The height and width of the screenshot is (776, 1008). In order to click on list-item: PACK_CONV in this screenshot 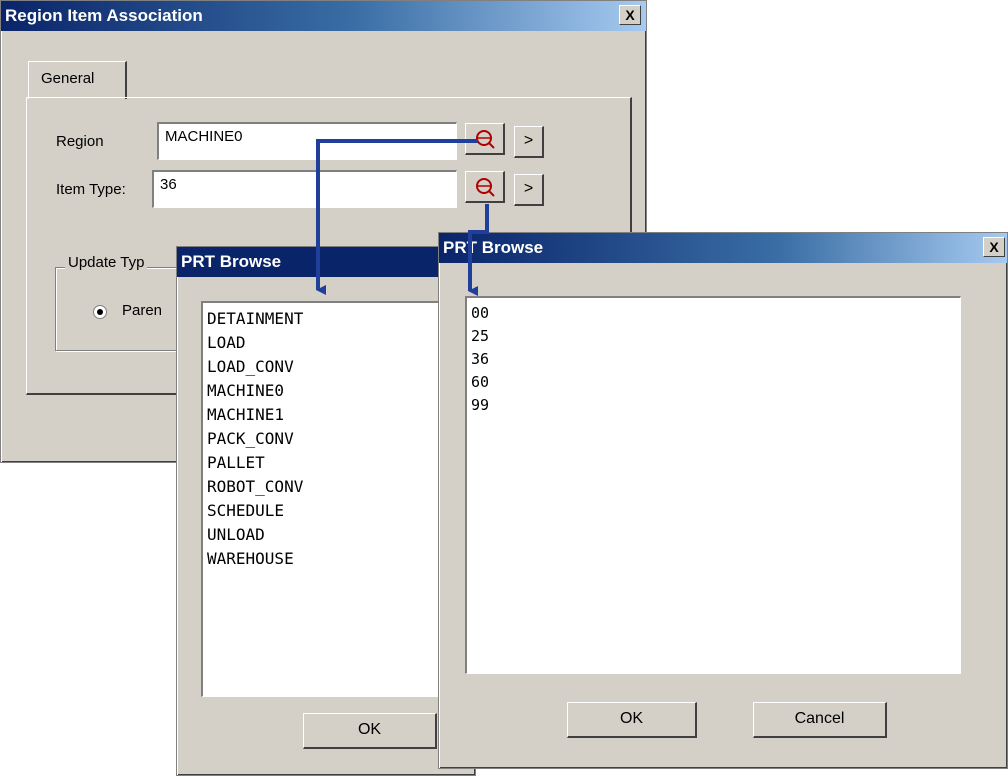, I will do `click(332, 439)`.